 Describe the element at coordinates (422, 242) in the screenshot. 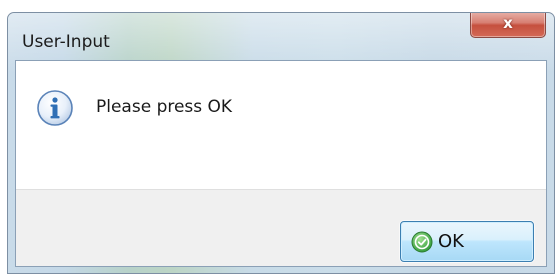

I see `check-circle-icon` at that location.